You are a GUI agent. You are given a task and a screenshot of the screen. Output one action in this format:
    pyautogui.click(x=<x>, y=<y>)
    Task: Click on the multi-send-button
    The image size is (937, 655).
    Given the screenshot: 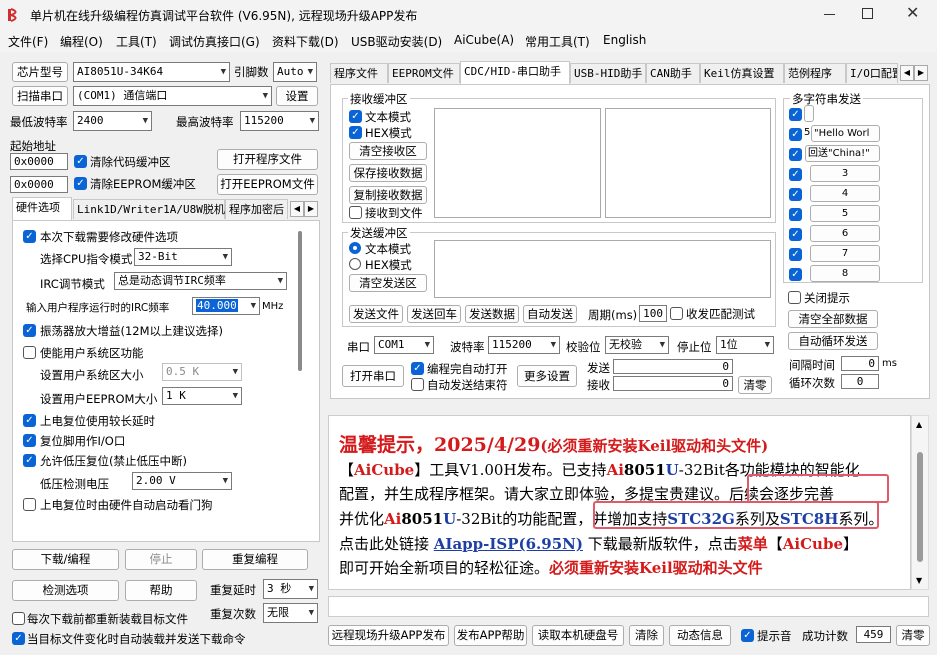 What is the action you would take?
    pyautogui.click(x=809, y=113)
    